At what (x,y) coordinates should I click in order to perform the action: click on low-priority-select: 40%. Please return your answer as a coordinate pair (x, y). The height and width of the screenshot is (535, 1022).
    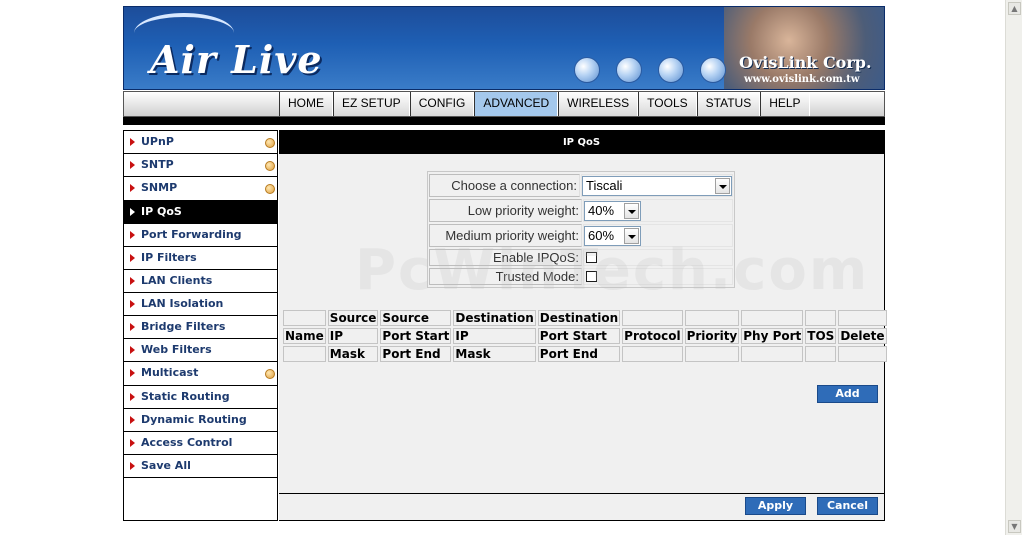
    Looking at the image, I should click on (612, 210).